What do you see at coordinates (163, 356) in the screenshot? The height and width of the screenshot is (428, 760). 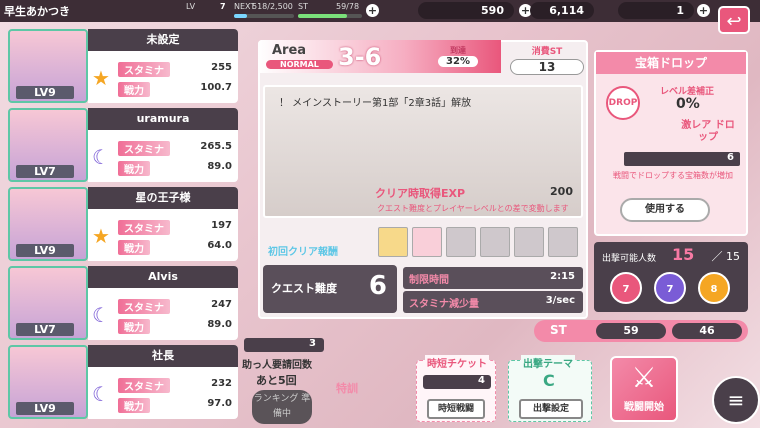 I see `character-name: 社長` at bounding box center [163, 356].